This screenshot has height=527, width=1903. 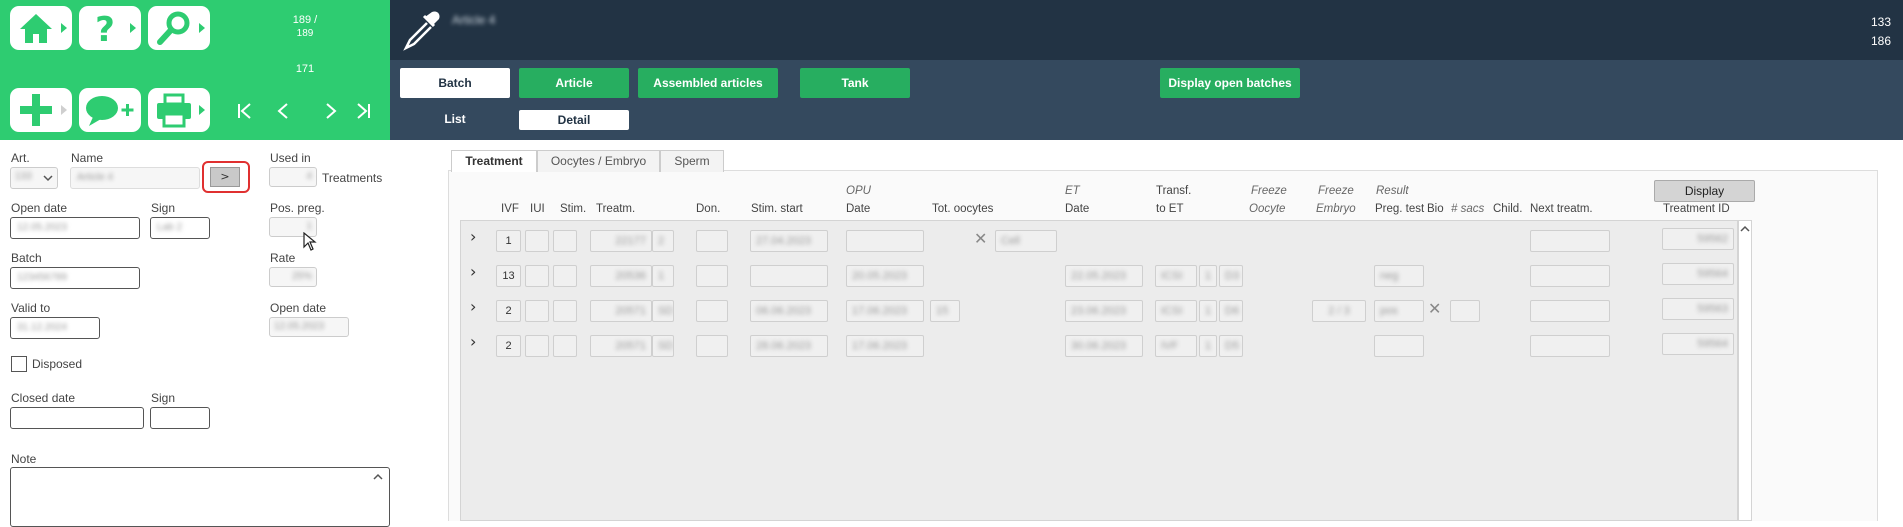 I want to click on cell-treatm: 20536, so click(x=621, y=276).